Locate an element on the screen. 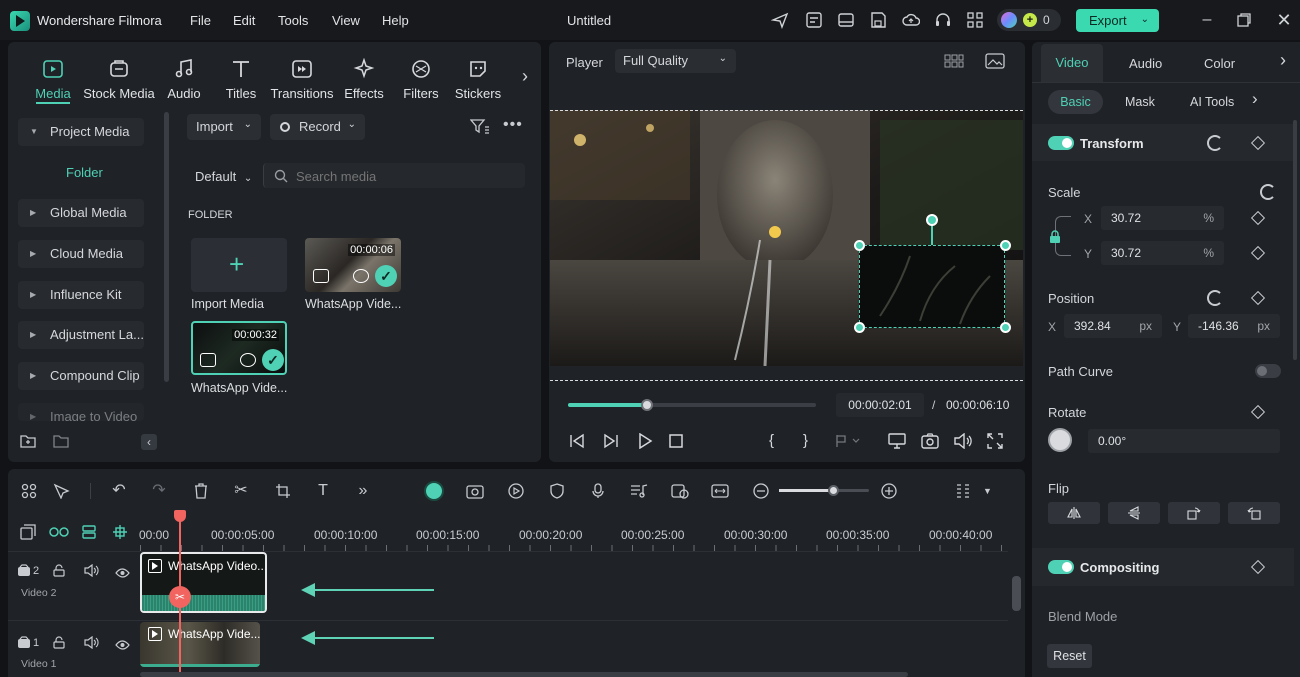  timeline-layout-icon is located at coordinates (963, 491).